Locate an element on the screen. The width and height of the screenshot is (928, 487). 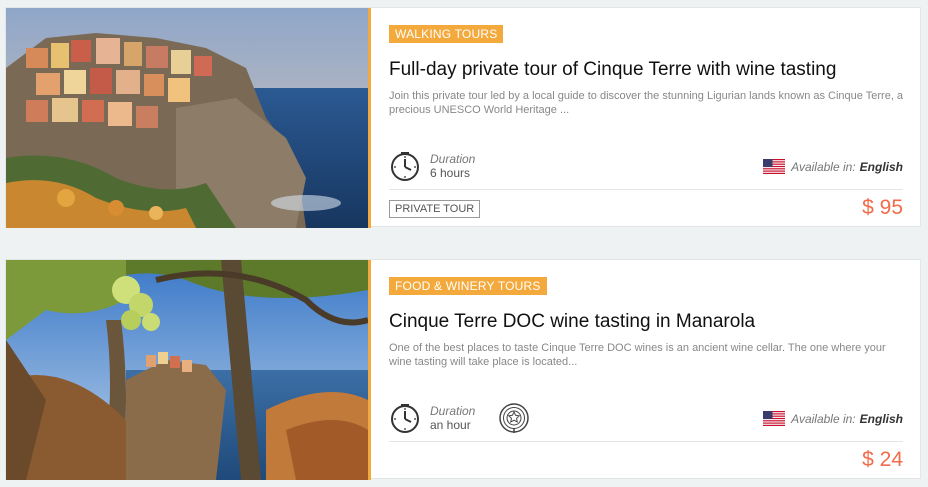
tour-meta: Duration an hour Available in: English is located at coordinates (646, 418).